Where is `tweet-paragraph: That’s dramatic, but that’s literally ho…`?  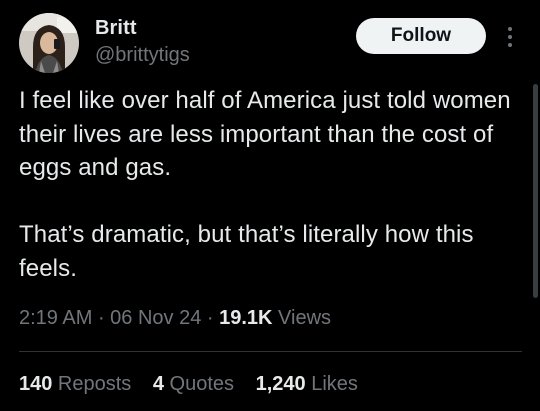
tweet-paragraph: That’s dramatic, but that’s literally ho… is located at coordinates (246, 251).